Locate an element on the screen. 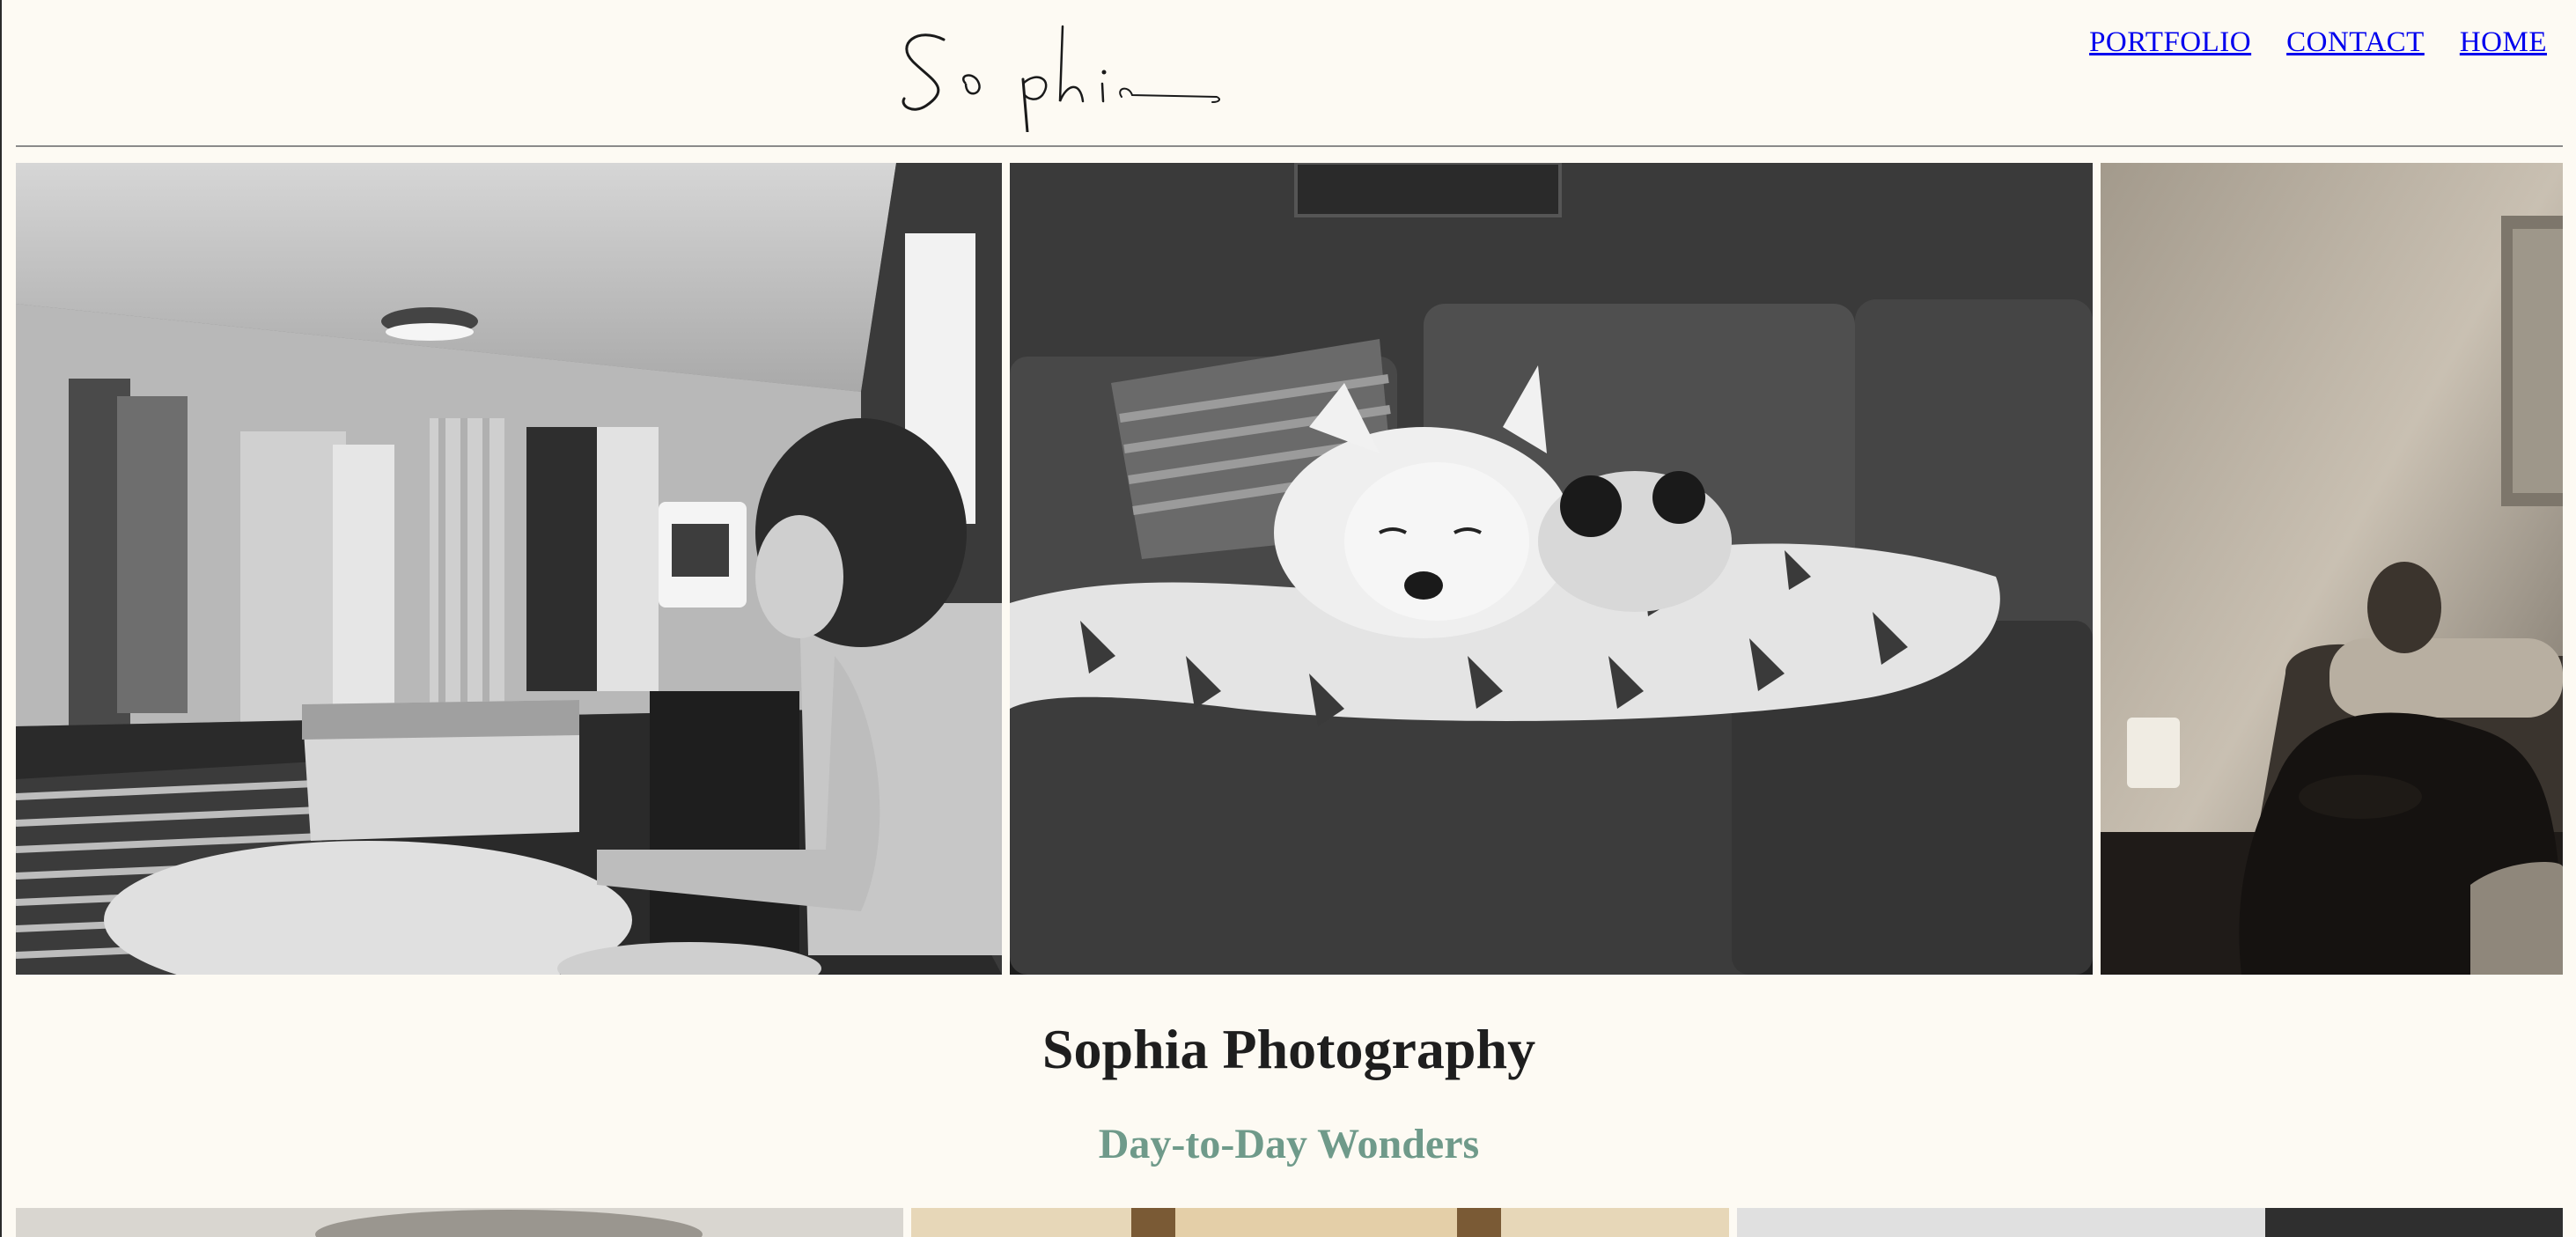  photo-gallery-secondary is located at coordinates (1290, 1223).